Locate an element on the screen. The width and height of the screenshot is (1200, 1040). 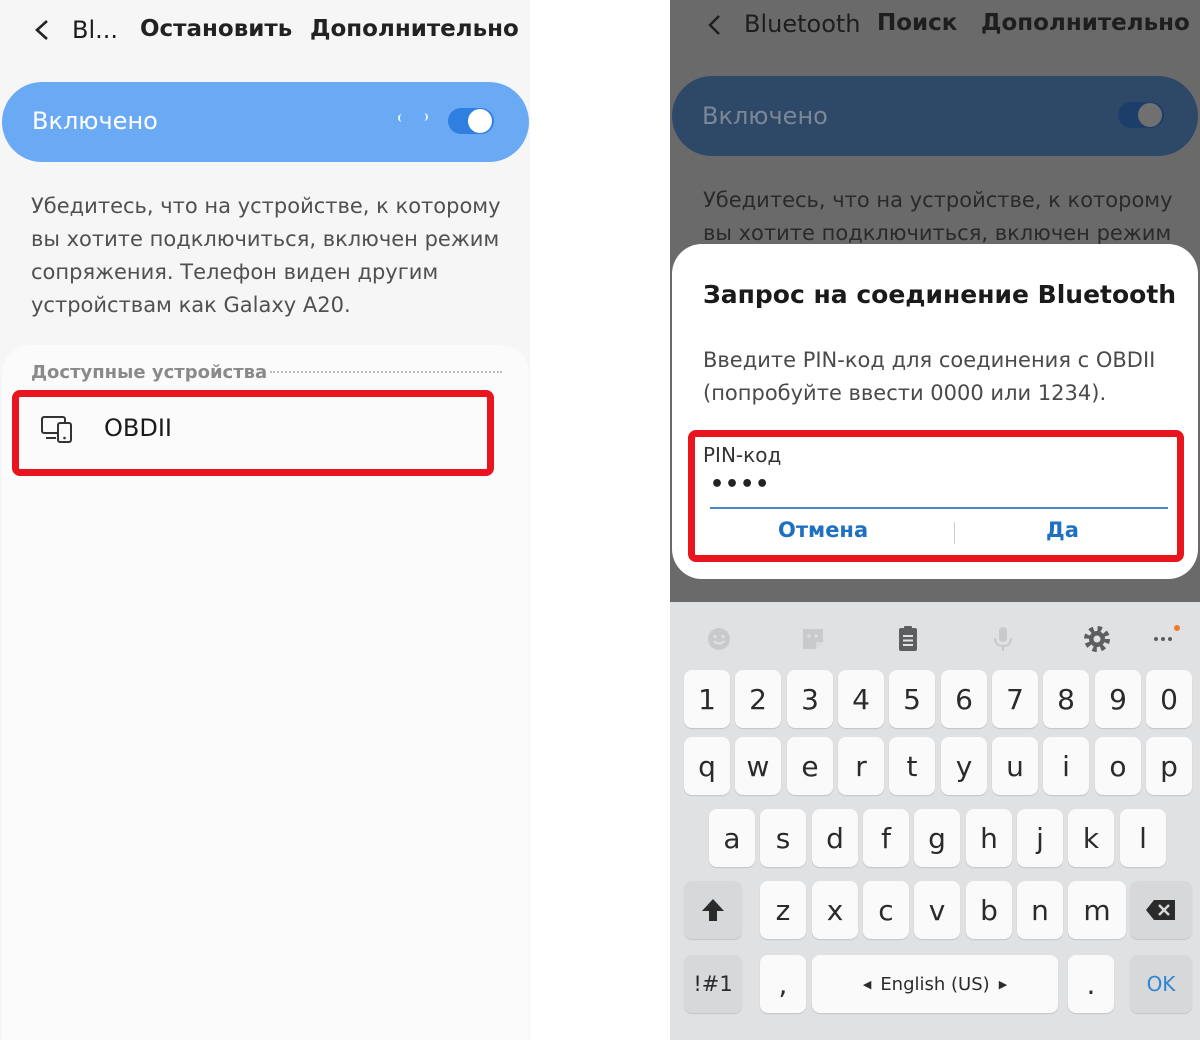
space-language-label: English (US) is located at coordinates (935, 984).